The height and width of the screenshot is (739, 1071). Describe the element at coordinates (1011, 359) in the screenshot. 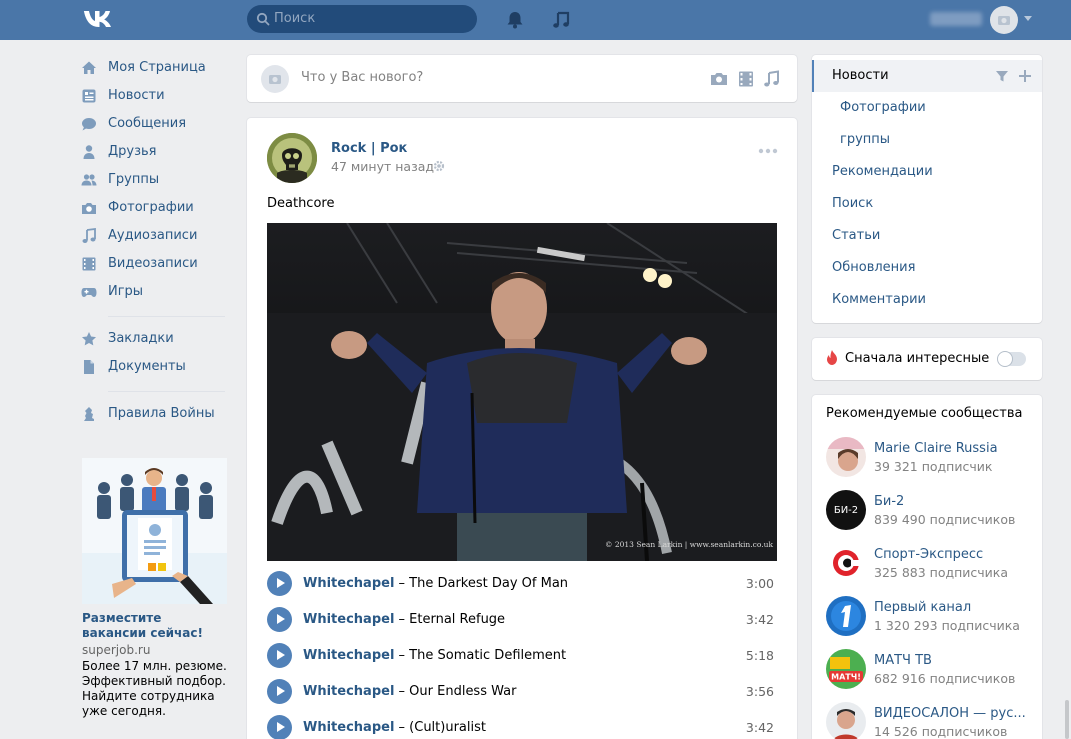

I see `interesting-first-toggle` at that location.